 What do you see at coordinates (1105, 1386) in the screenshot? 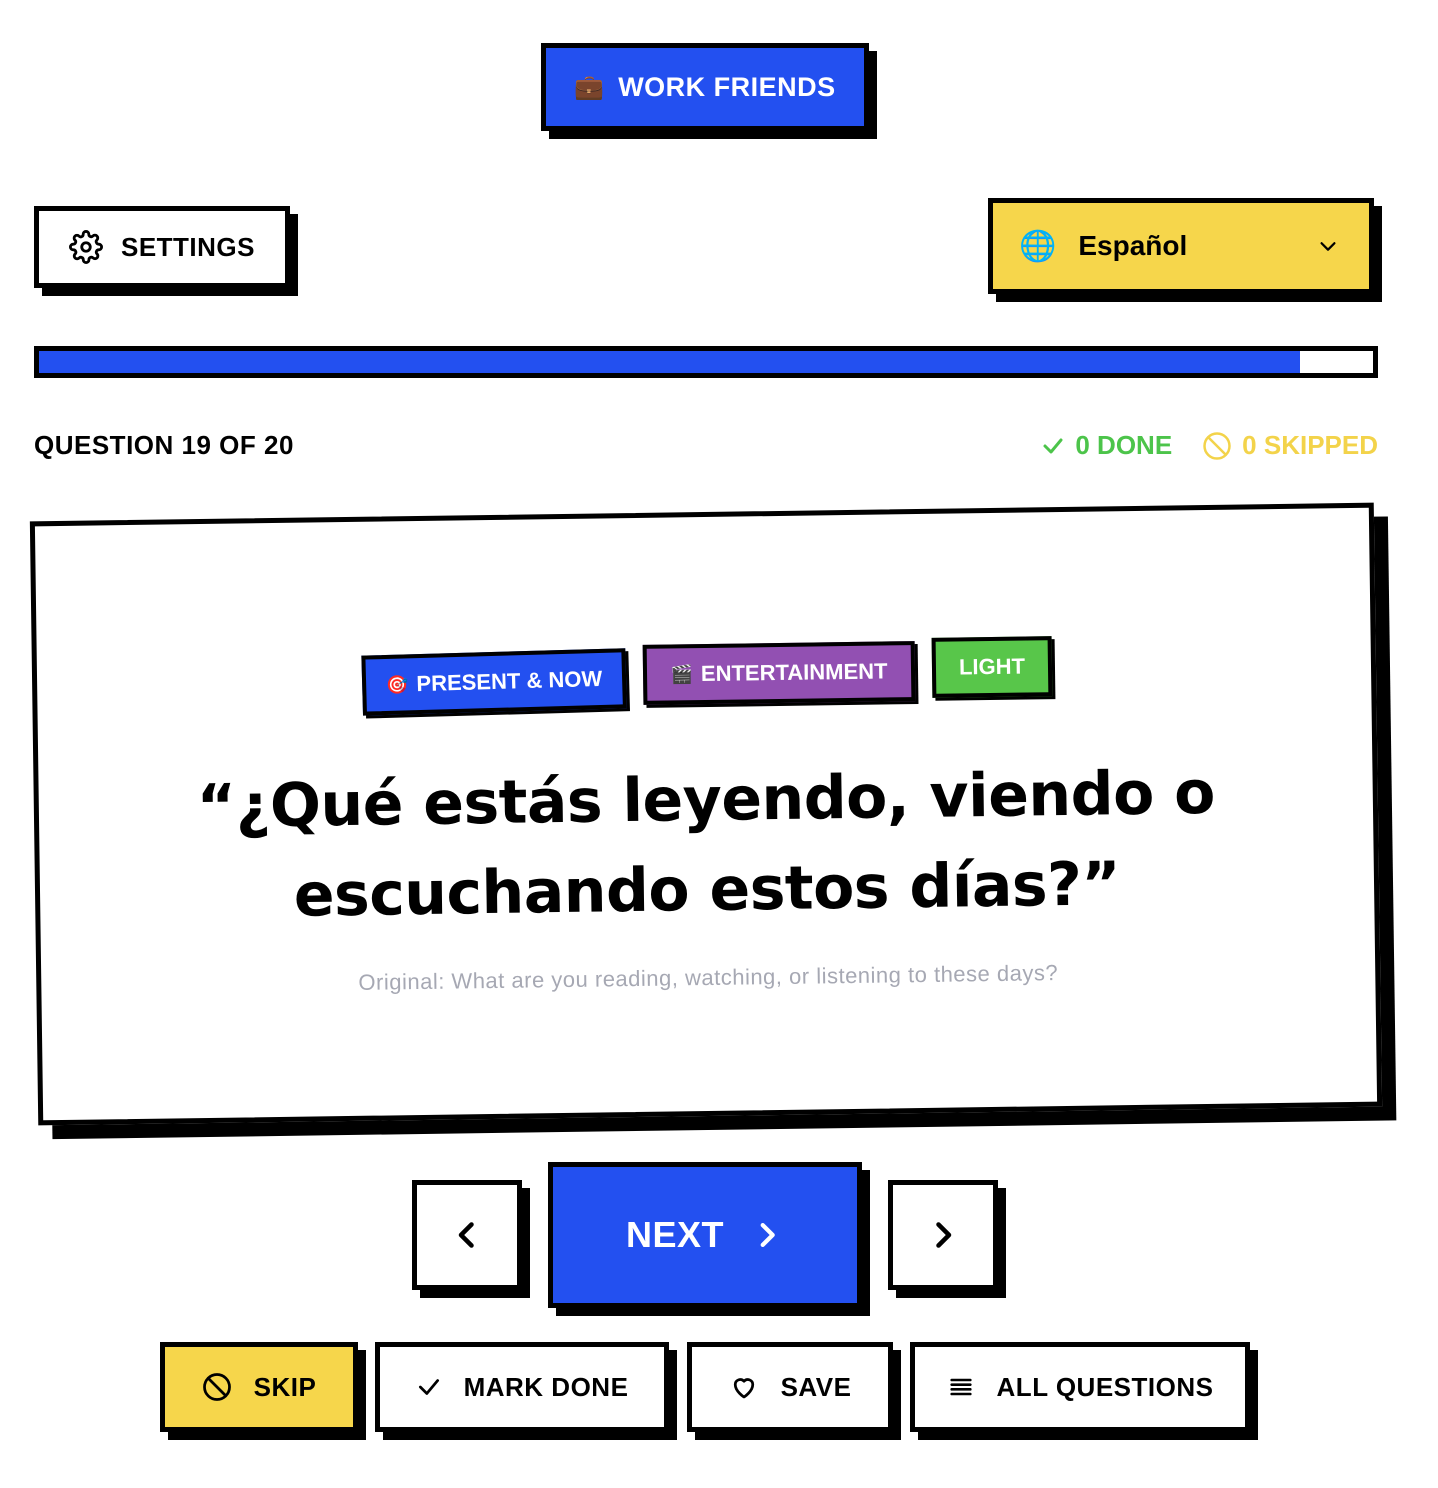
I see `all-questions-label: ALL QUESTIONS` at bounding box center [1105, 1386].